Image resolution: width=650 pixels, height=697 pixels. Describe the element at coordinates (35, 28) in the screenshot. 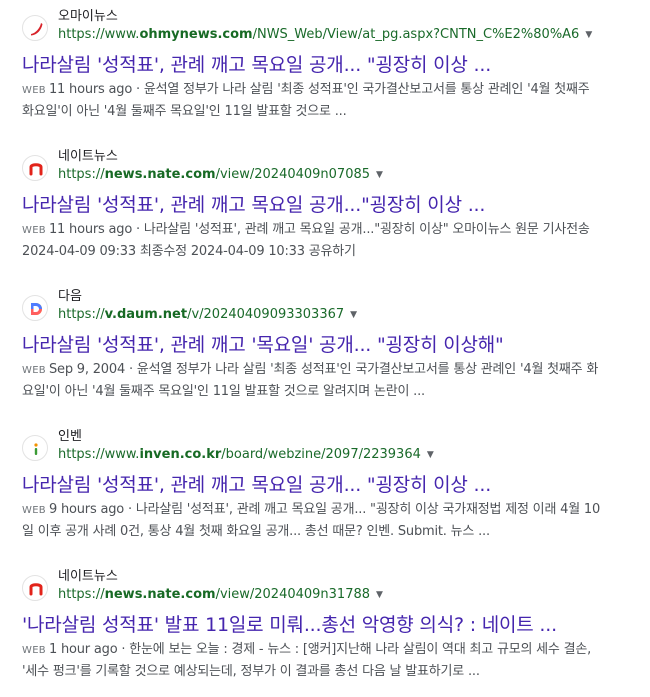

I see `ohmynews-logo-icon` at that location.